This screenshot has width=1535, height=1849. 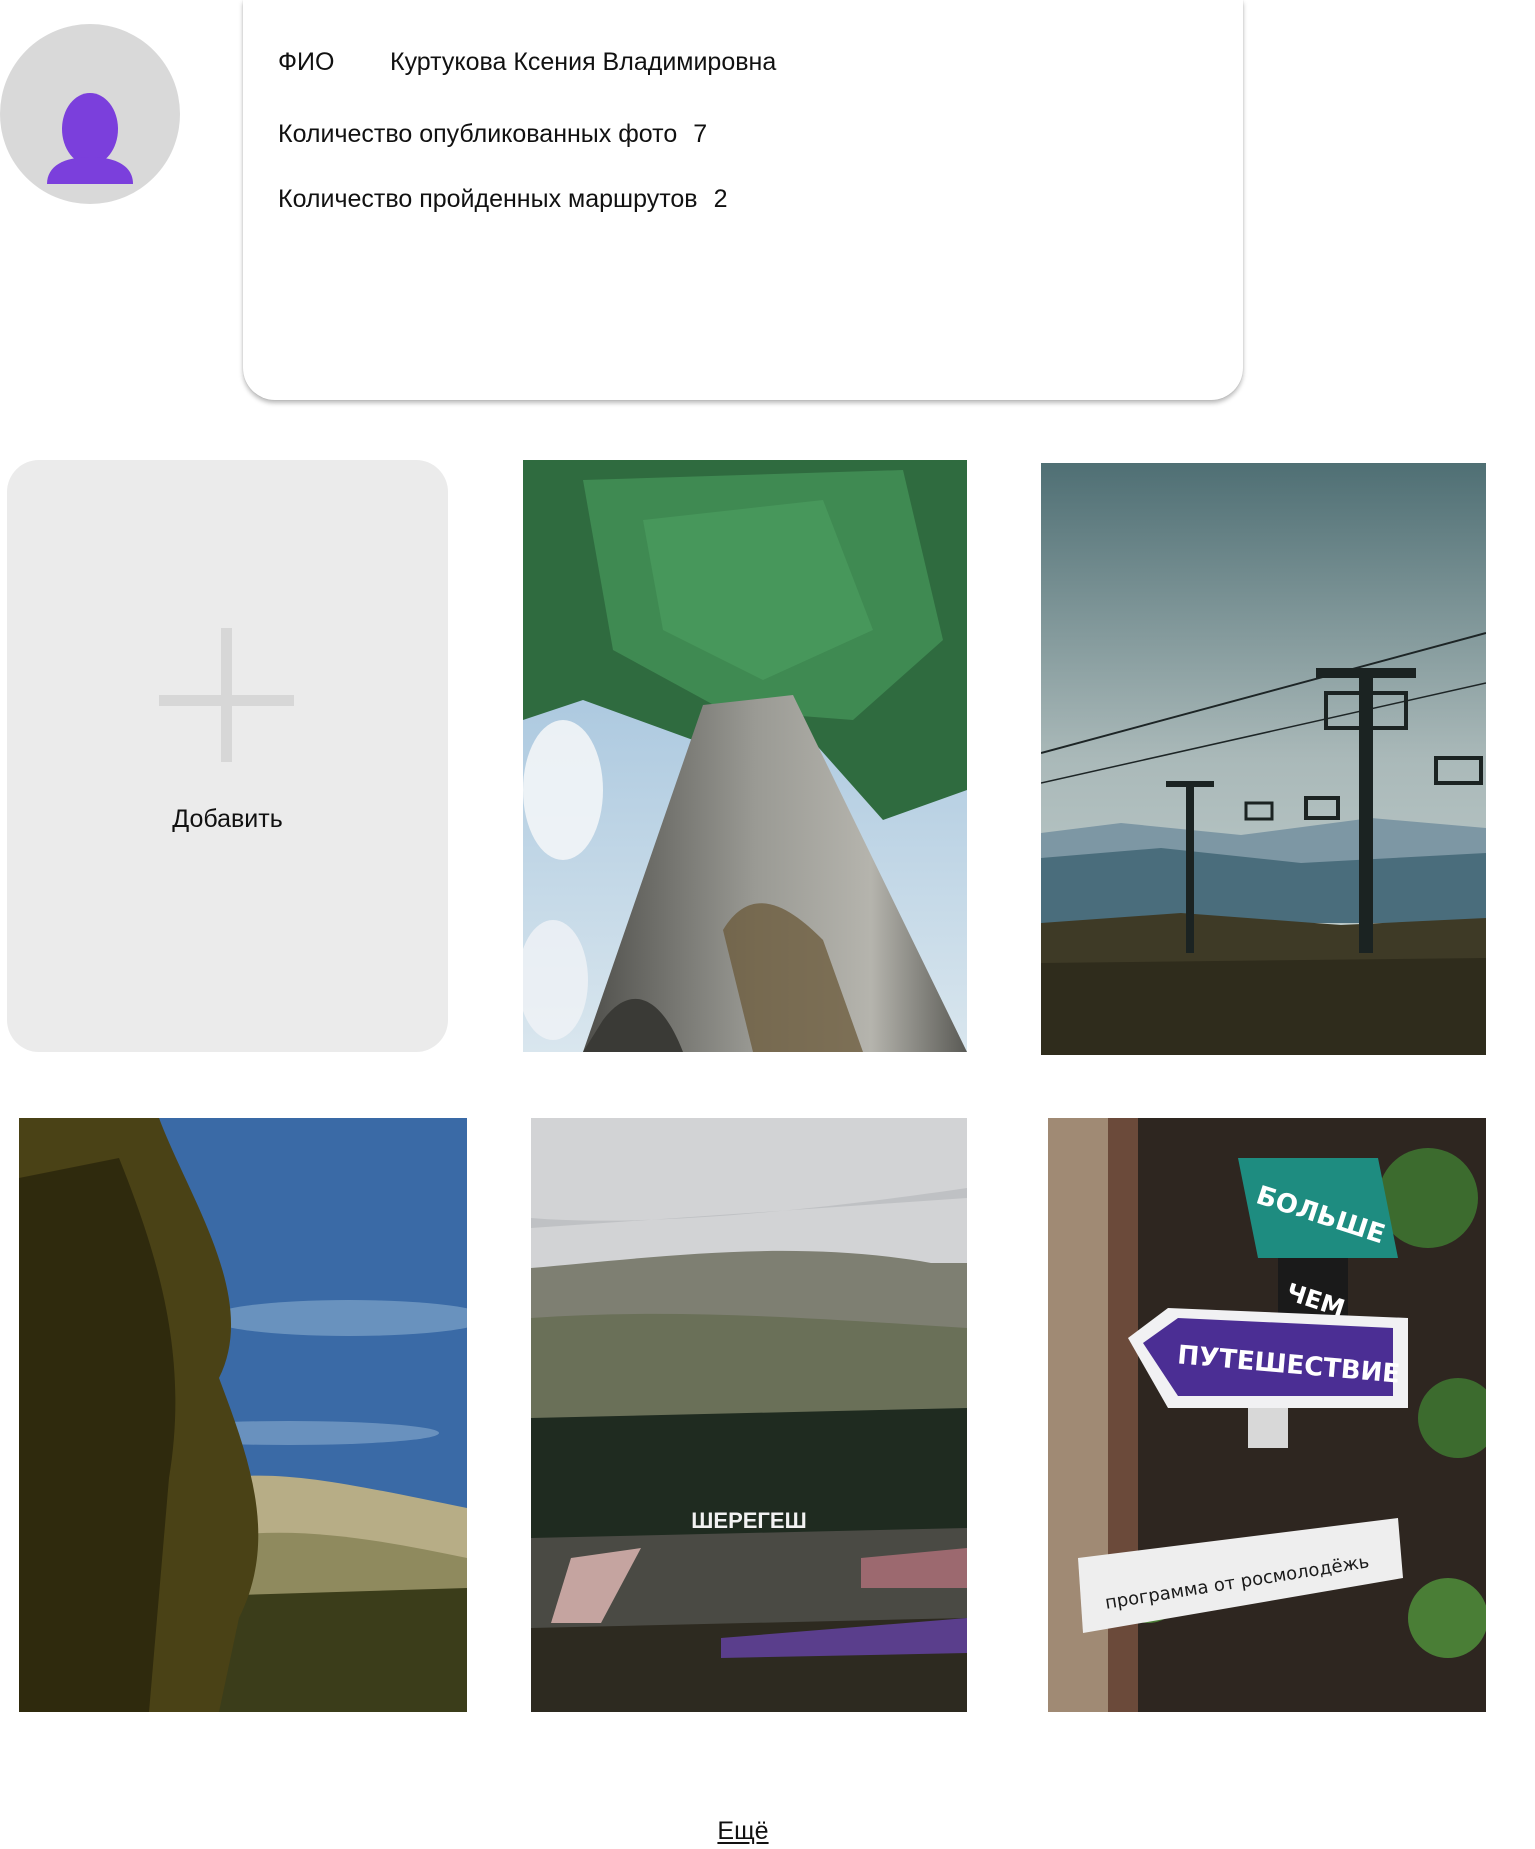 What do you see at coordinates (700, 134) in the screenshot?
I see `photos-count-value: 7` at bounding box center [700, 134].